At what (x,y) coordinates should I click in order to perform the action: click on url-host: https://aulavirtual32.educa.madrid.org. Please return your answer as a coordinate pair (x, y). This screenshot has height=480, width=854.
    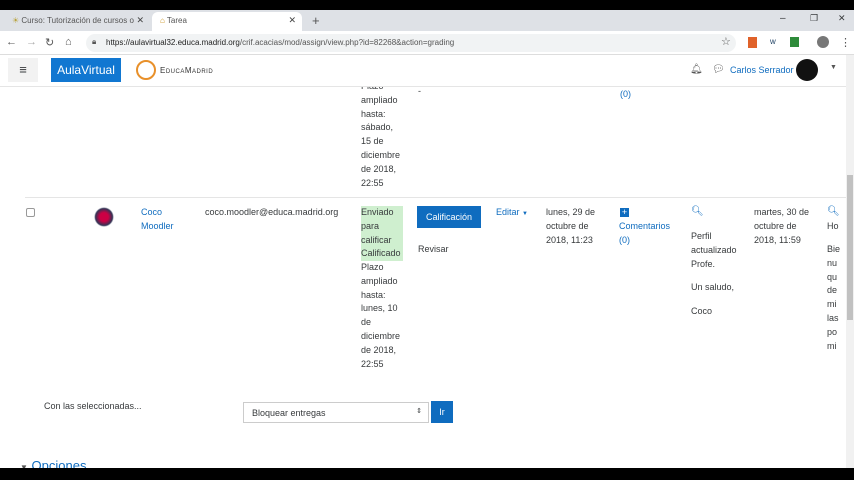
    Looking at the image, I should click on (173, 42).